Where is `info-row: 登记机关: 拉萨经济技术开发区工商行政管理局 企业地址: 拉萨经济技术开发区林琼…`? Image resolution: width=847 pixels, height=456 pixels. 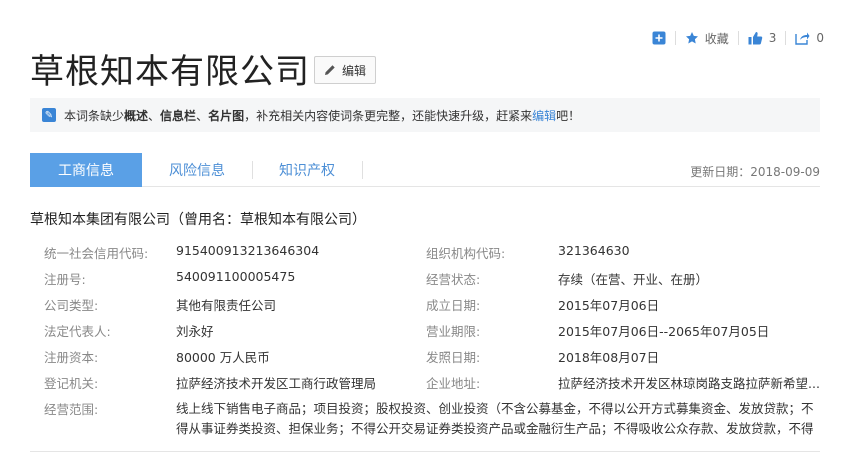
info-row: 登记机关: 拉萨经济技术开发区工商行政管理局 企业地址: 拉萨经济技术开发区林琼… is located at coordinates (425, 386).